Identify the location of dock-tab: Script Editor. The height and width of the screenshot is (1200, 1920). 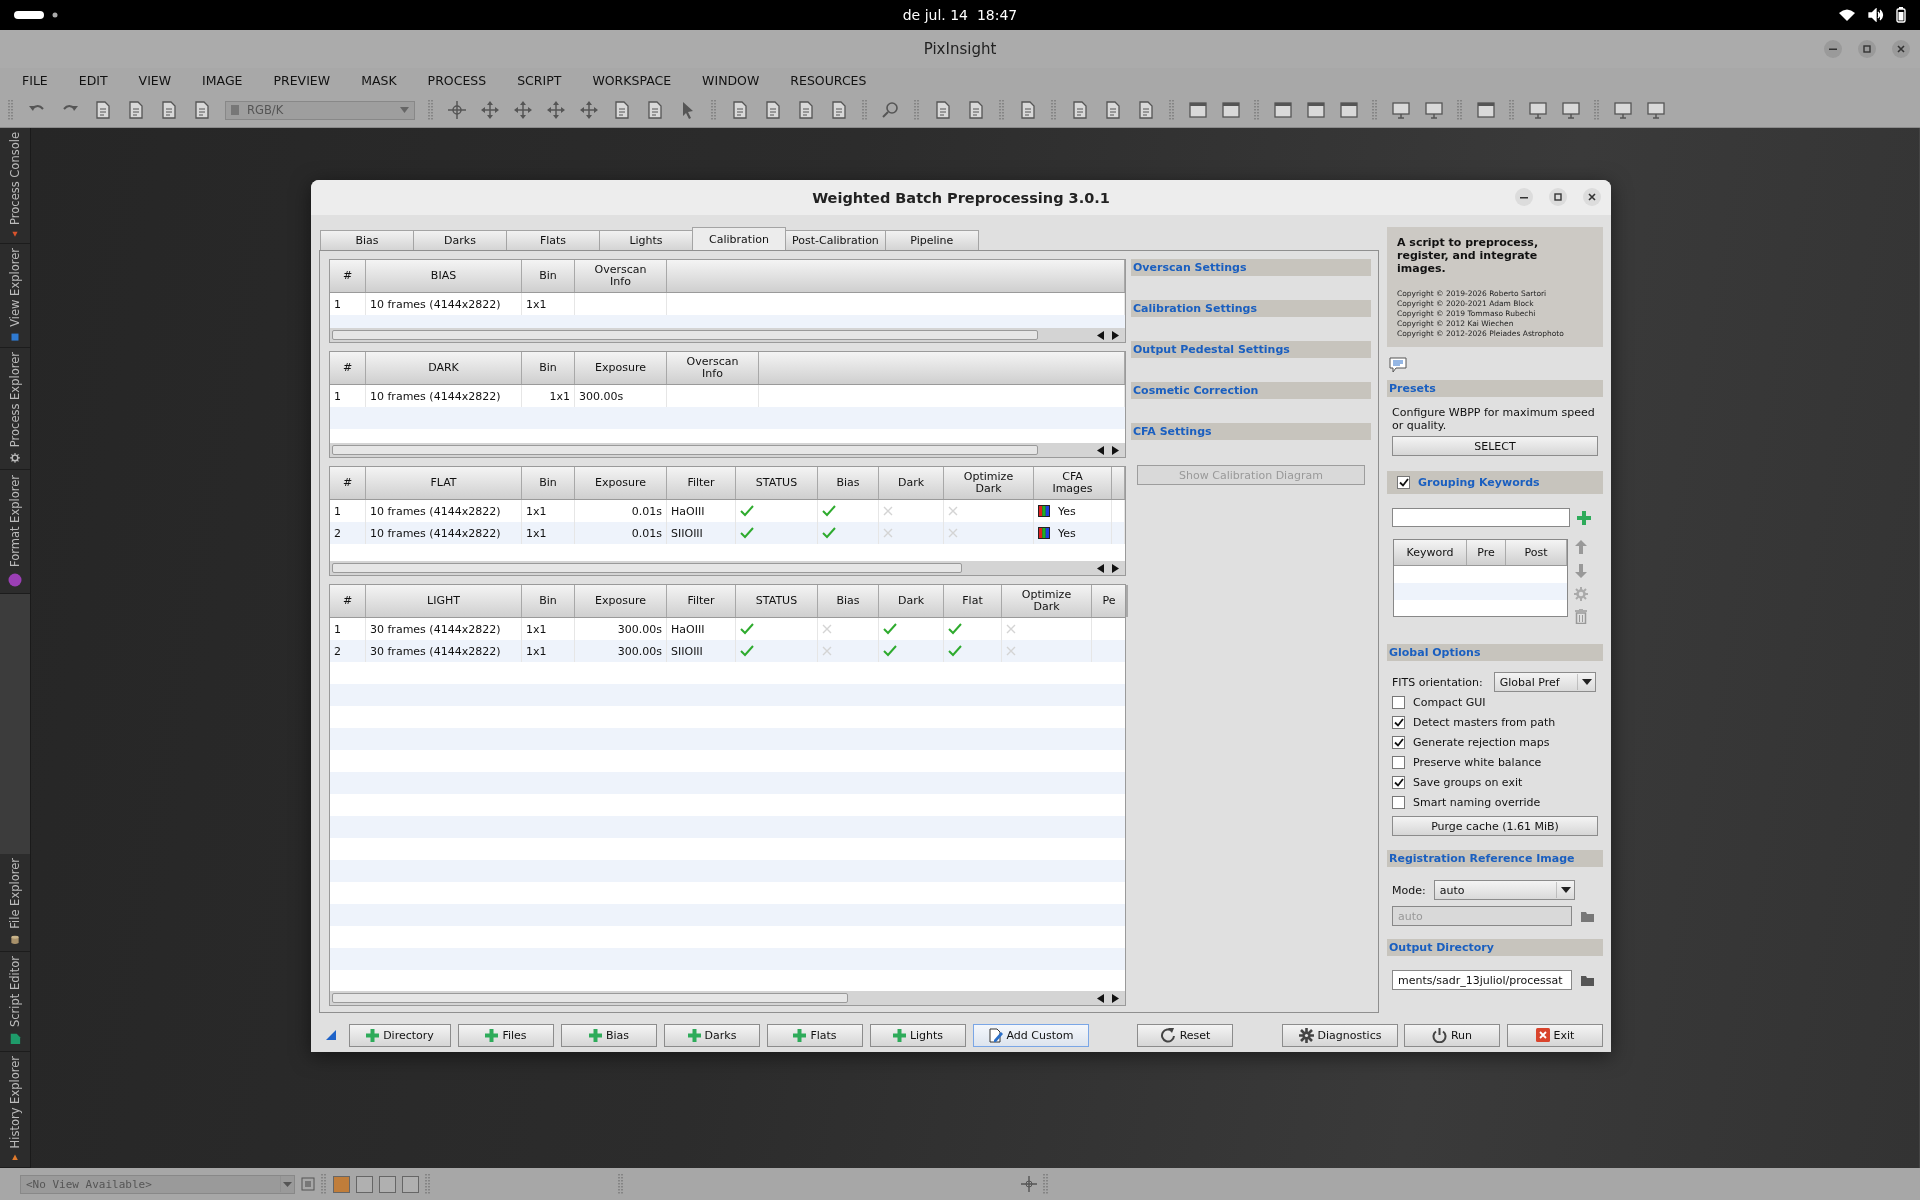
(15, 1002).